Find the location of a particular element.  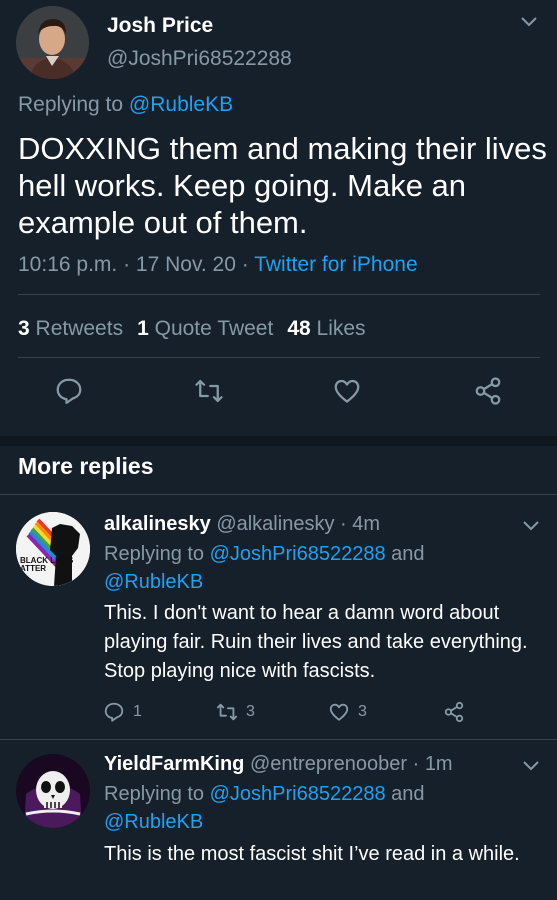

reply-time: 4m is located at coordinates (366, 524).